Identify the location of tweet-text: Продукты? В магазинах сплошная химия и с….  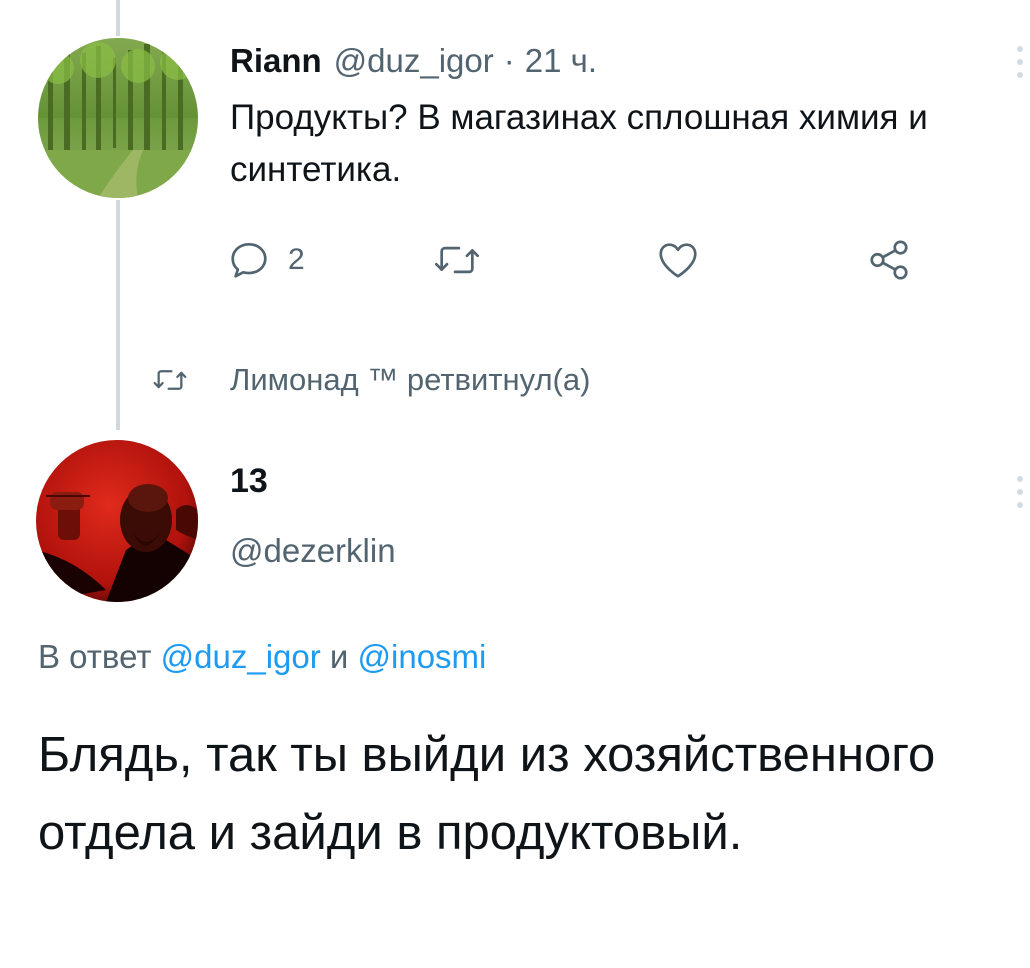
(579, 143).